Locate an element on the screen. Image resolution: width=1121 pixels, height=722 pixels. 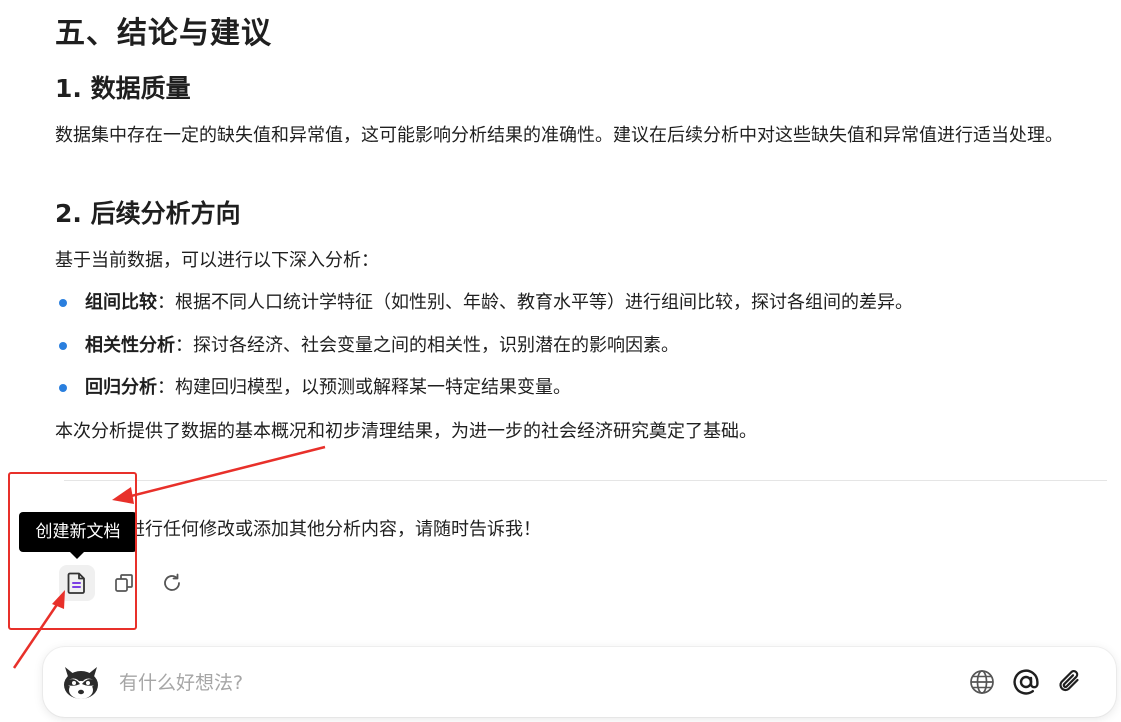
mention-button is located at coordinates (1026, 682).